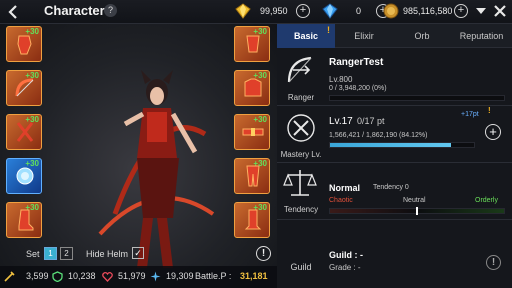 This screenshot has width=512, height=288. I want to click on crossed-swords-icon, so click(301, 128).